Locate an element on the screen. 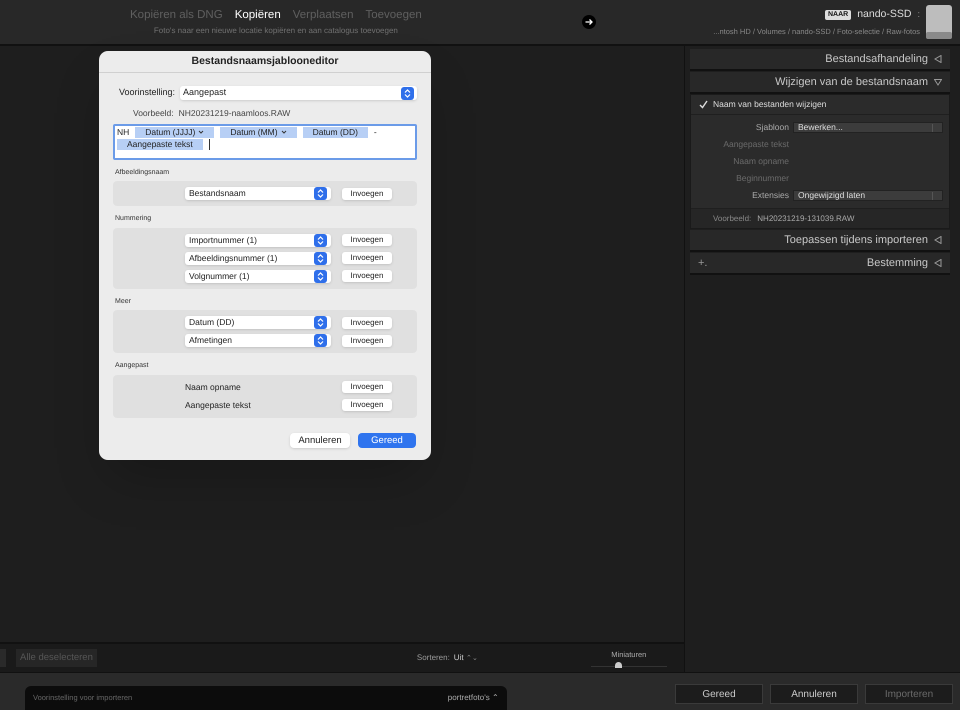  slider-thumb is located at coordinates (618, 665).